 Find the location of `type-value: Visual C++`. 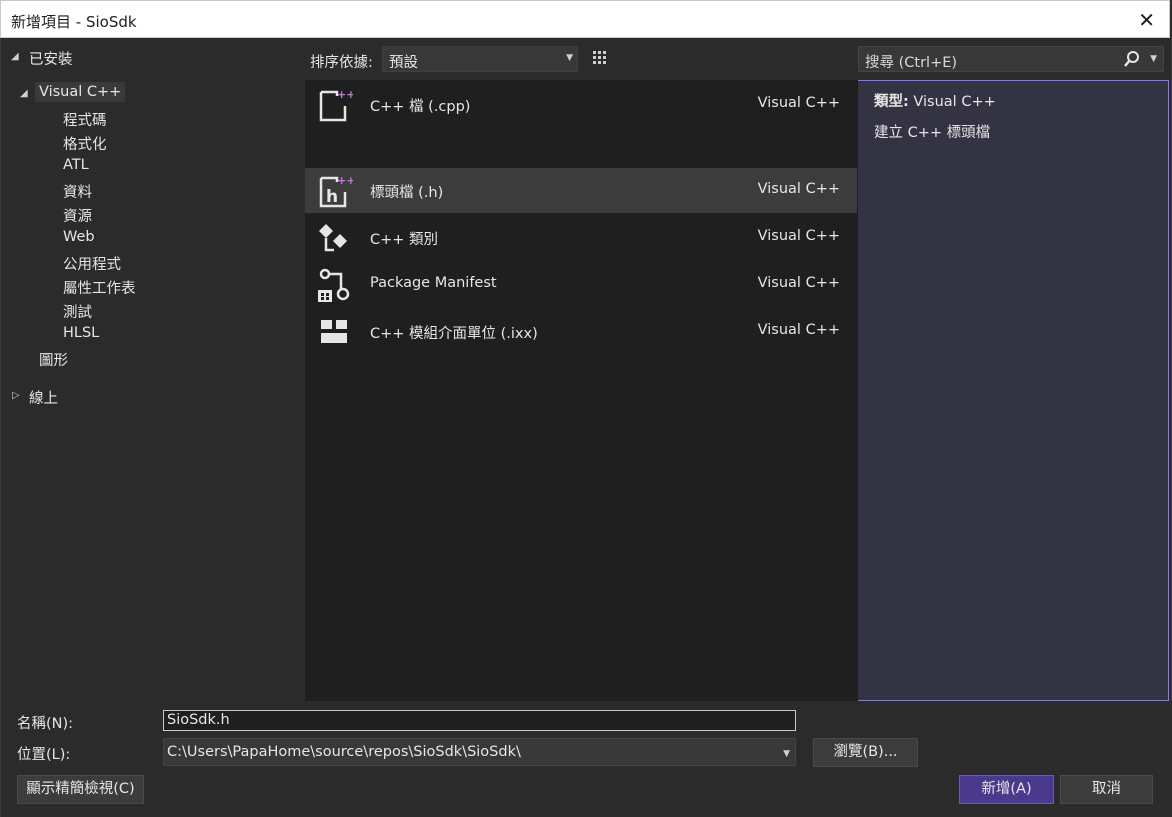

type-value: Visual C++ is located at coordinates (954, 102).